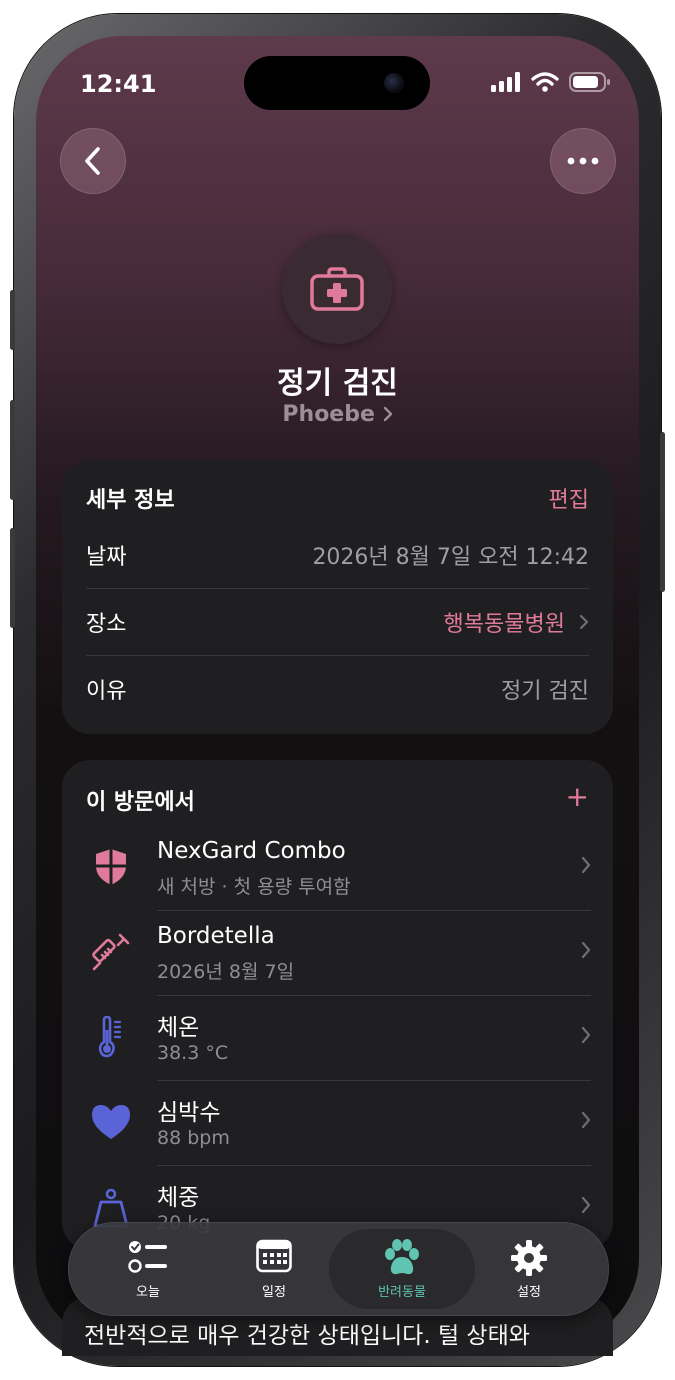 This screenshot has width=675, height=1380. What do you see at coordinates (402, 1258) in the screenshot?
I see `paw-icon` at bounding box center [402, 1258].